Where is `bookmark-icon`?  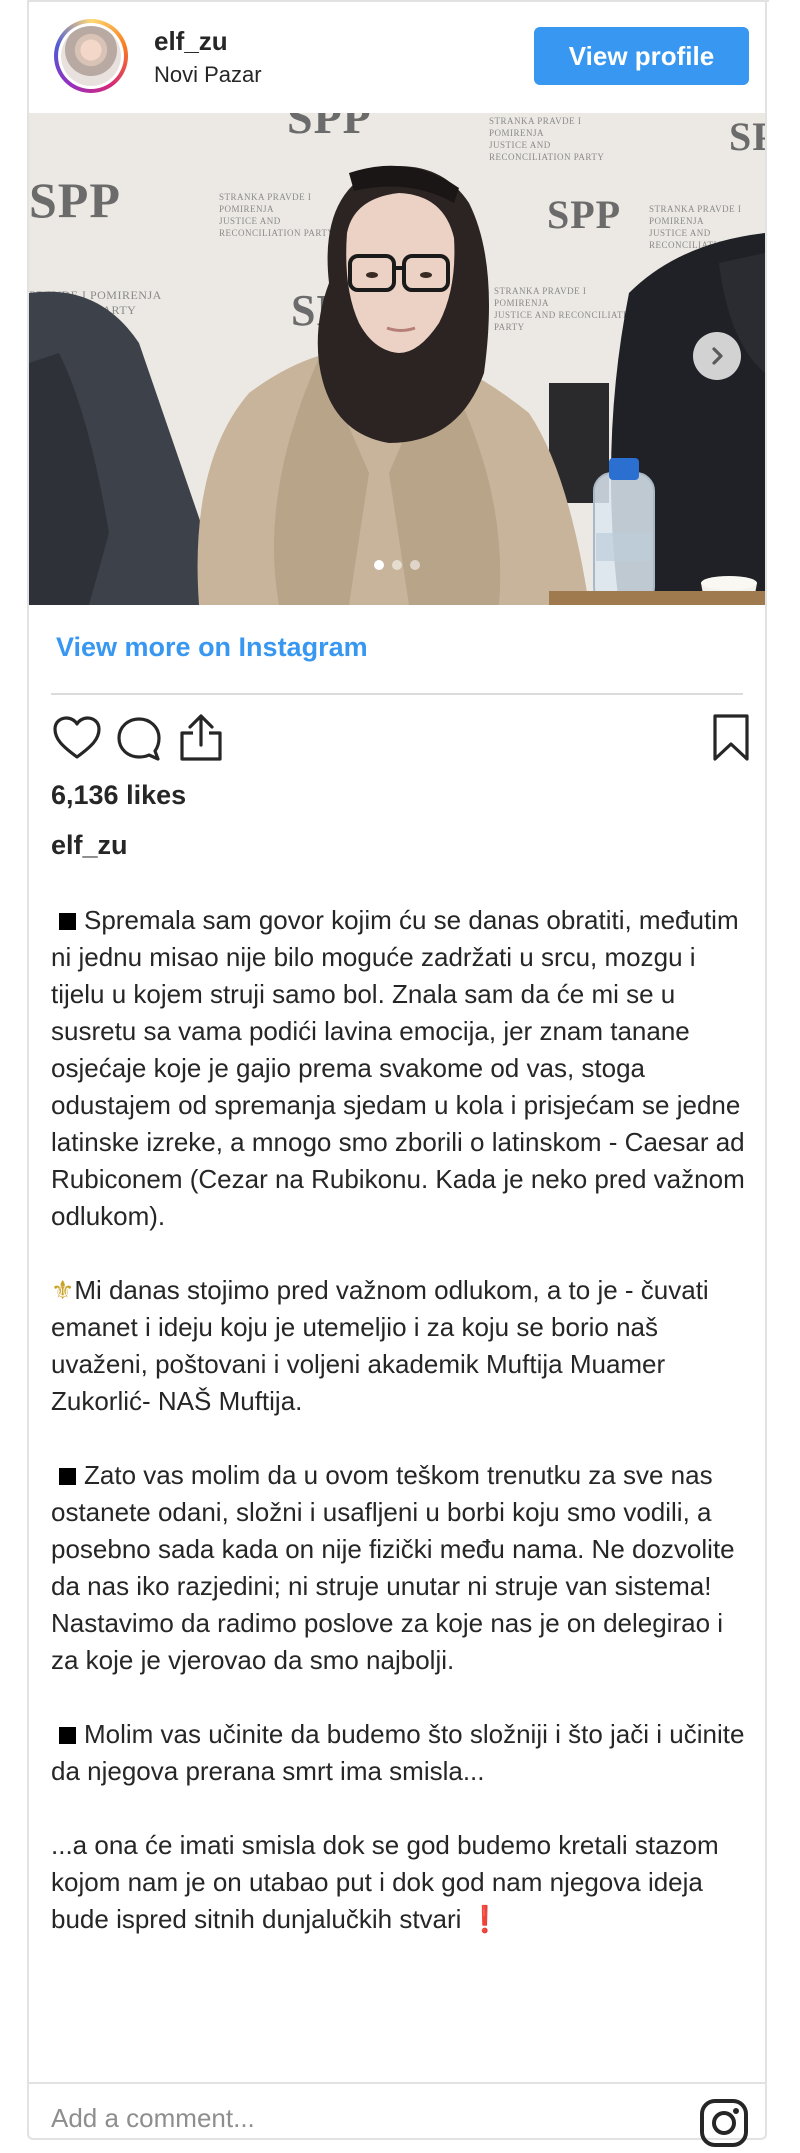 bookmark-icon is located at coordinates (731, 737).